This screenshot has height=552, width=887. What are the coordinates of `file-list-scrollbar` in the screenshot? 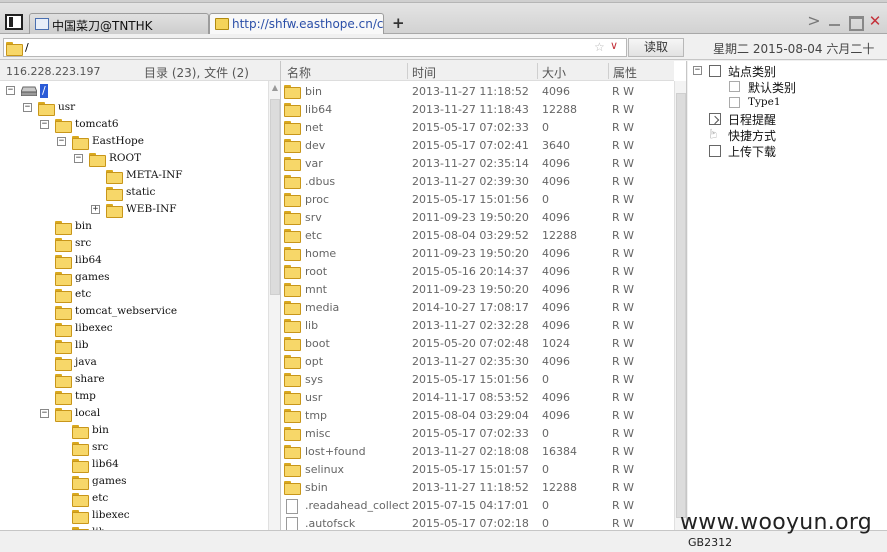 It's located at (680, 305).